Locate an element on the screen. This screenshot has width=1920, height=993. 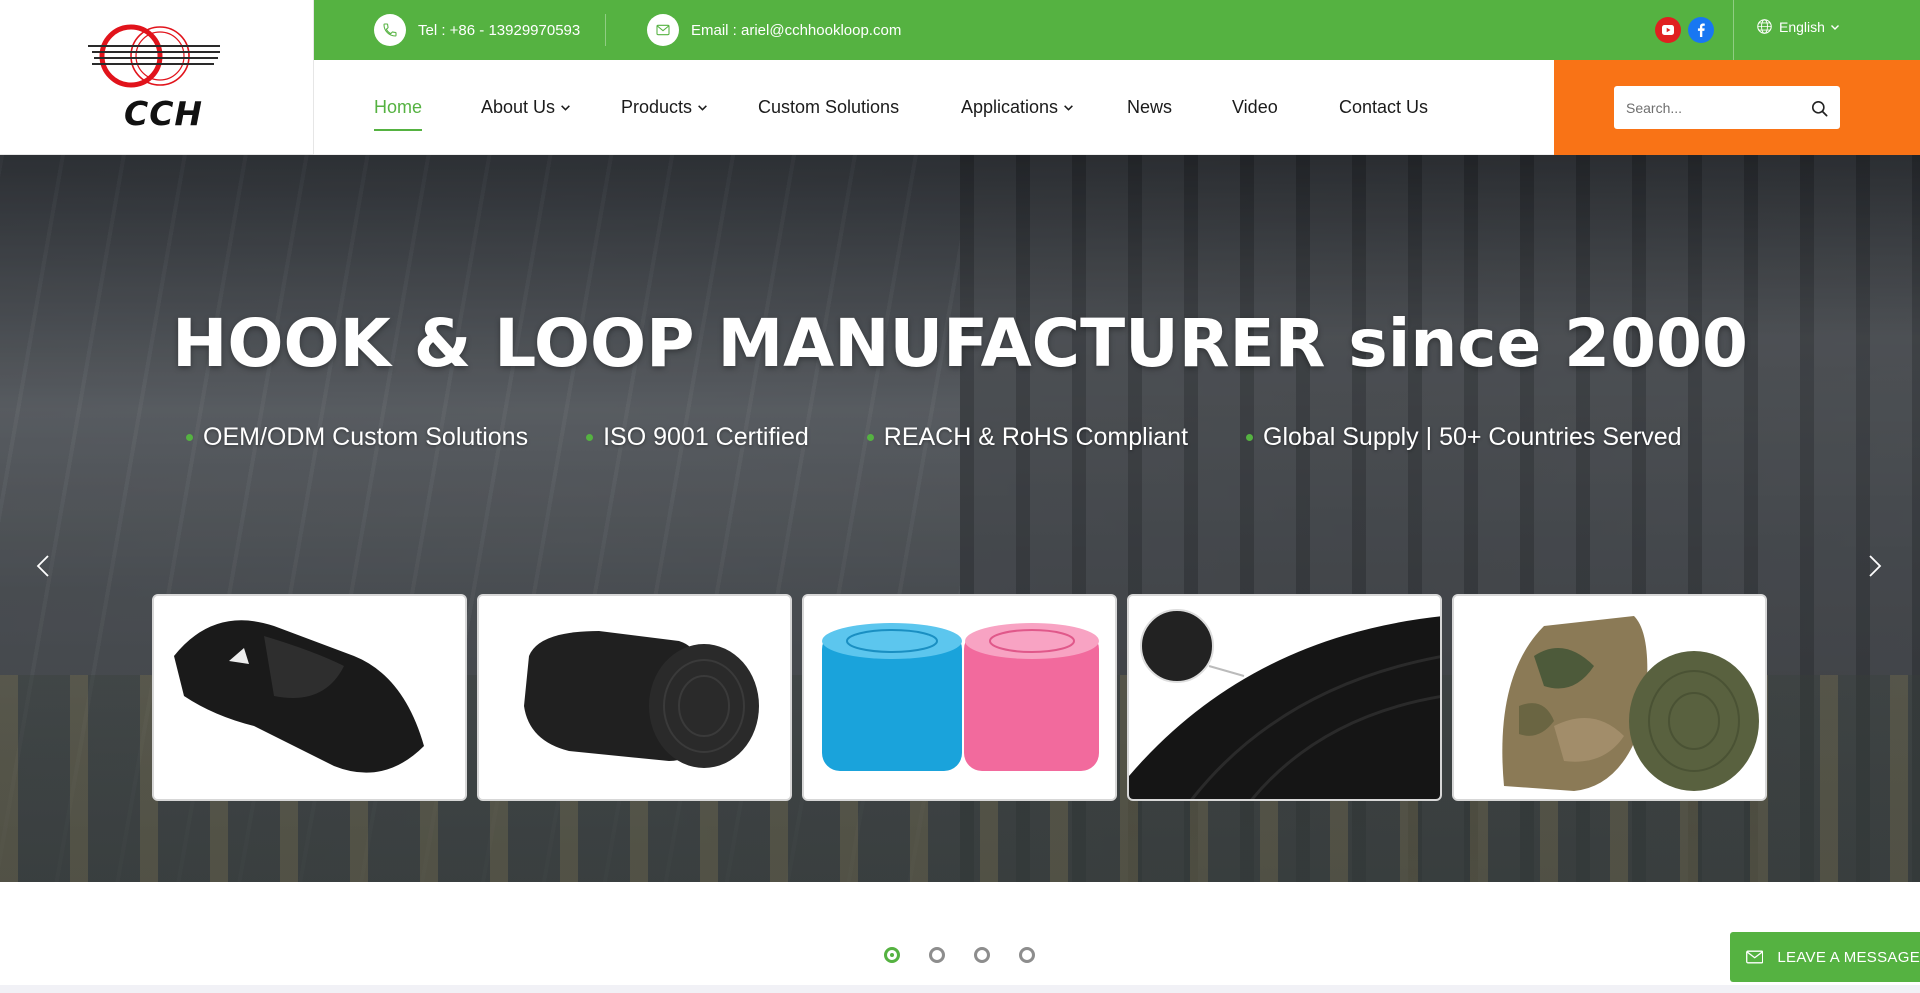
nav-item-contact-us: Contact Us is located at coordinates (1383, 107).